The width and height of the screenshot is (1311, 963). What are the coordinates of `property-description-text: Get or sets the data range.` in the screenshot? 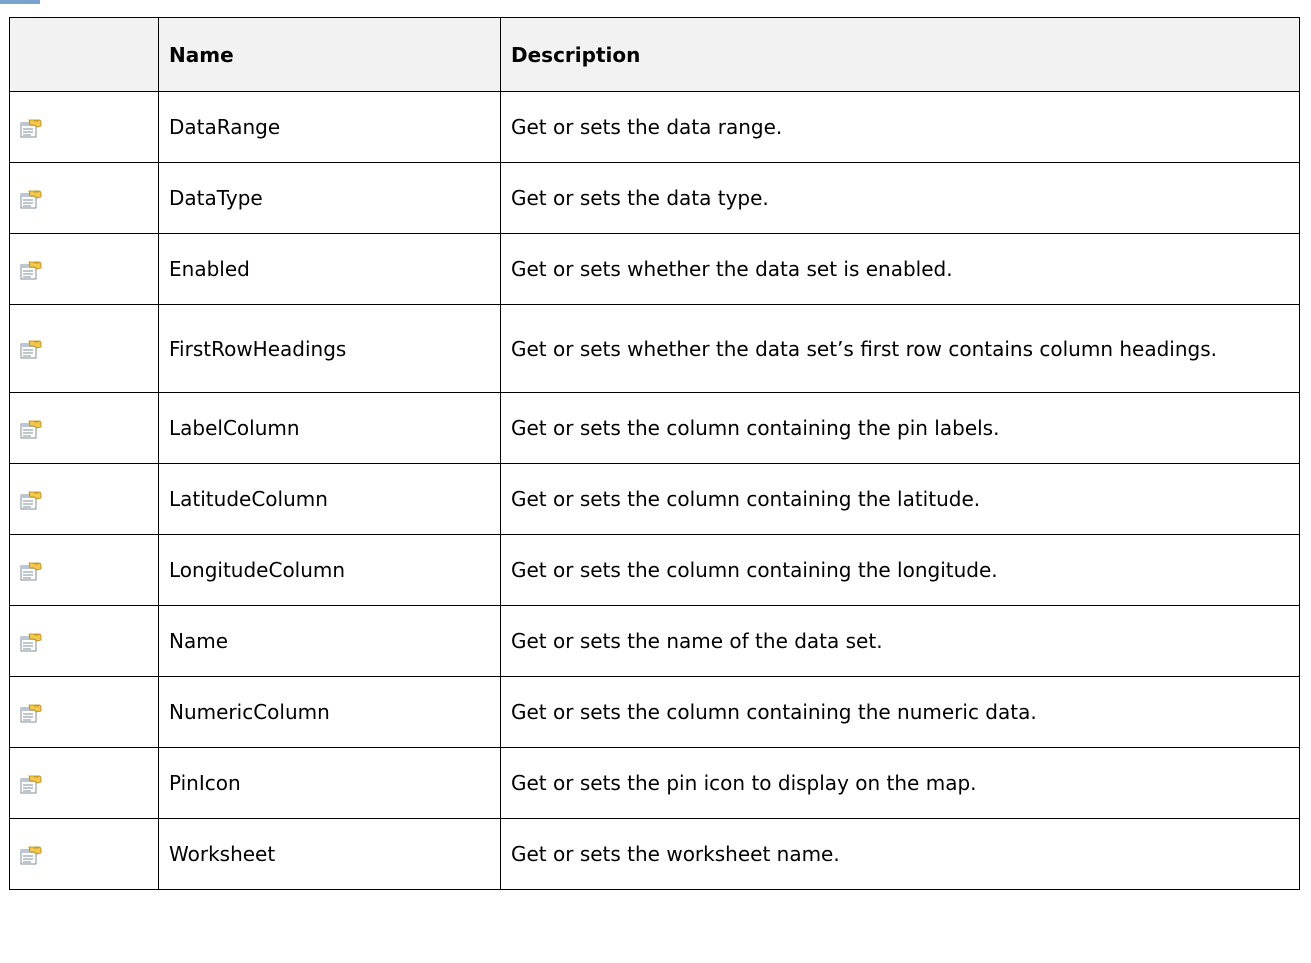 It's located at (647, 127).